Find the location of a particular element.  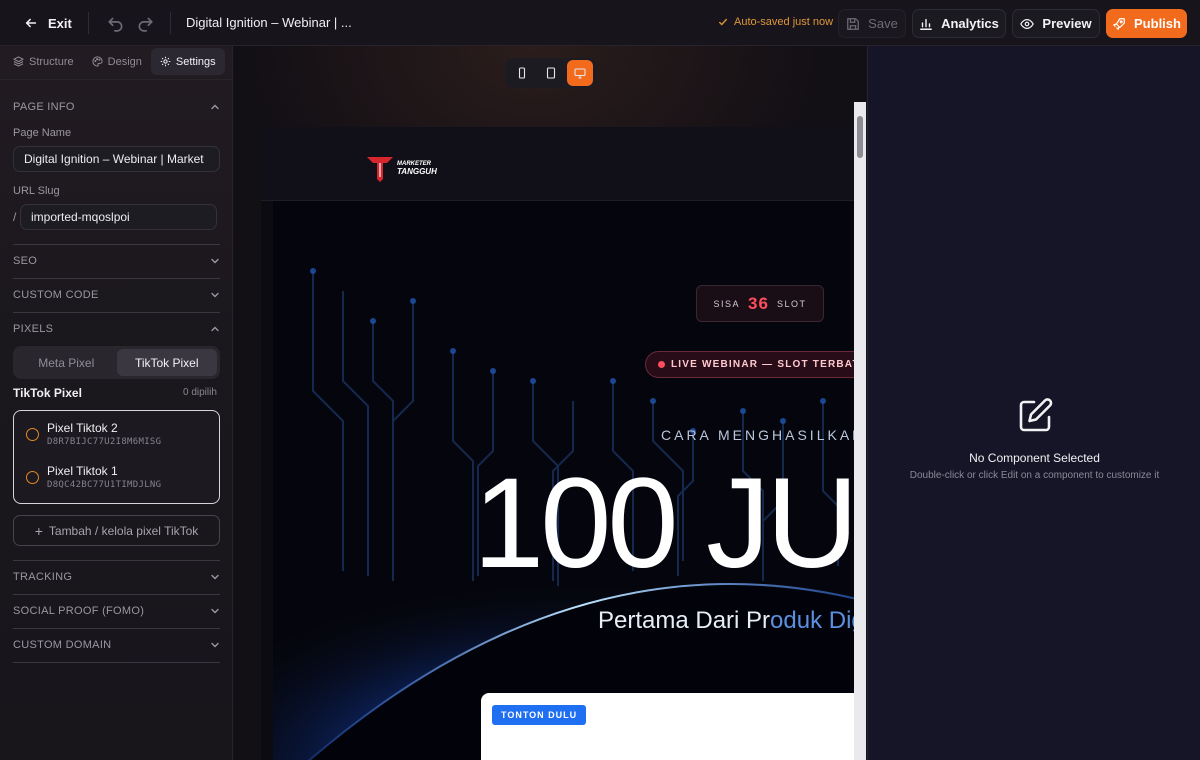

section-tracking-title: TRACKING is located at coordinates (43, 577).